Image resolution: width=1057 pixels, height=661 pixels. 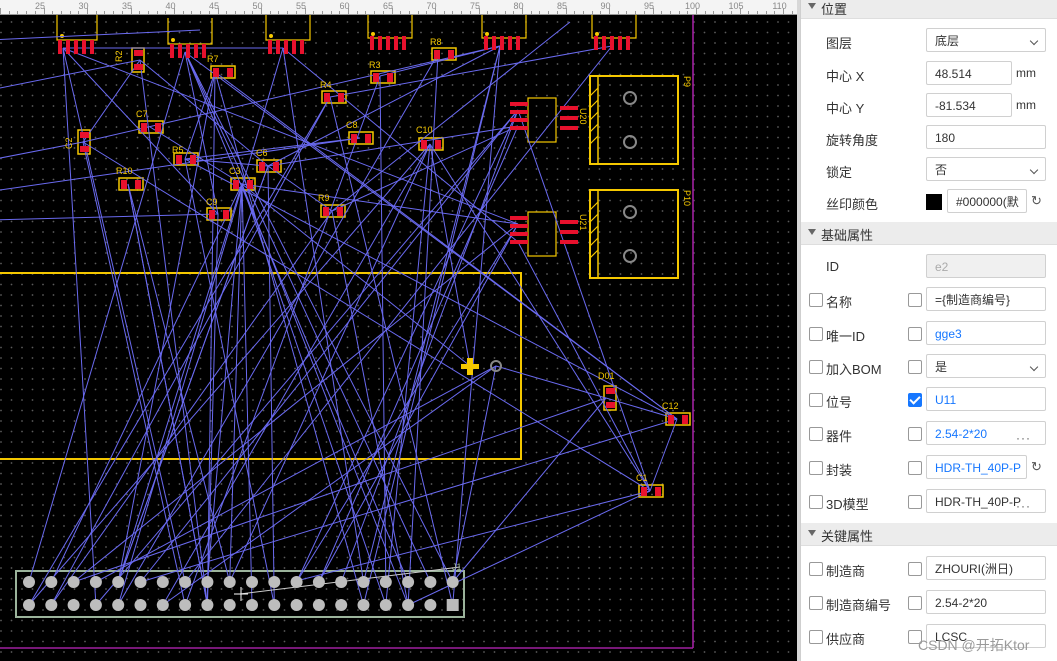 I want to click on designator-show-checkbox, so click(x=816, y=400).